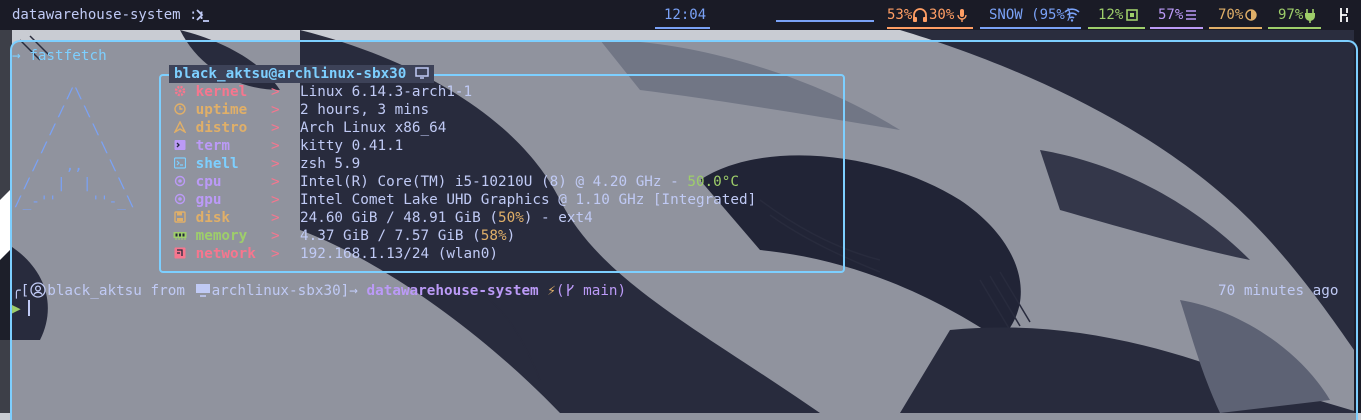  I want to click on info-row-cpu: cpu, so click(197, 182).